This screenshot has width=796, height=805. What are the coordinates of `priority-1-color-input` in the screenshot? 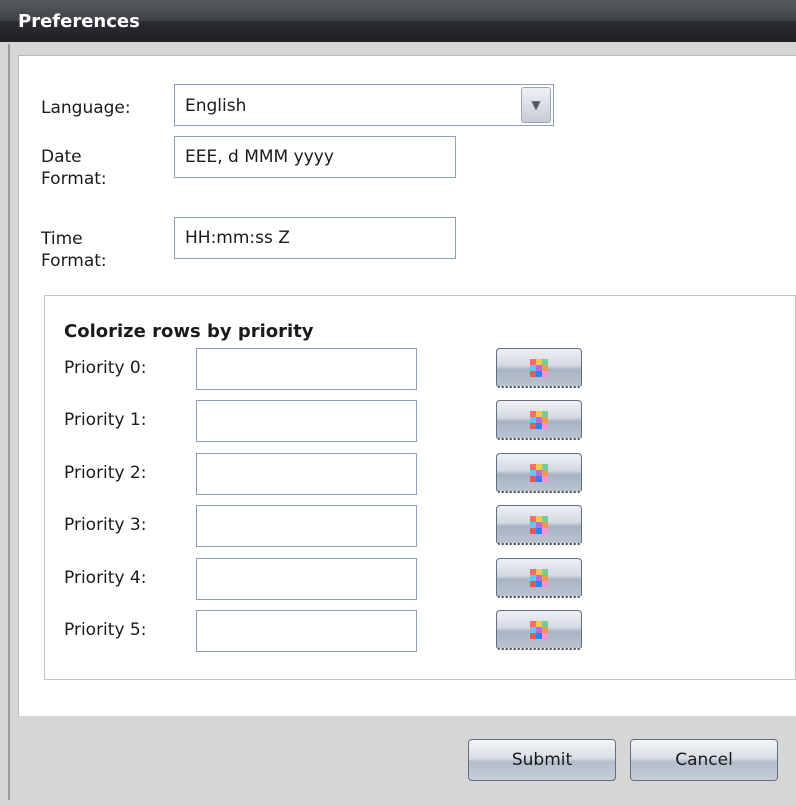 It's located at (306, 421).